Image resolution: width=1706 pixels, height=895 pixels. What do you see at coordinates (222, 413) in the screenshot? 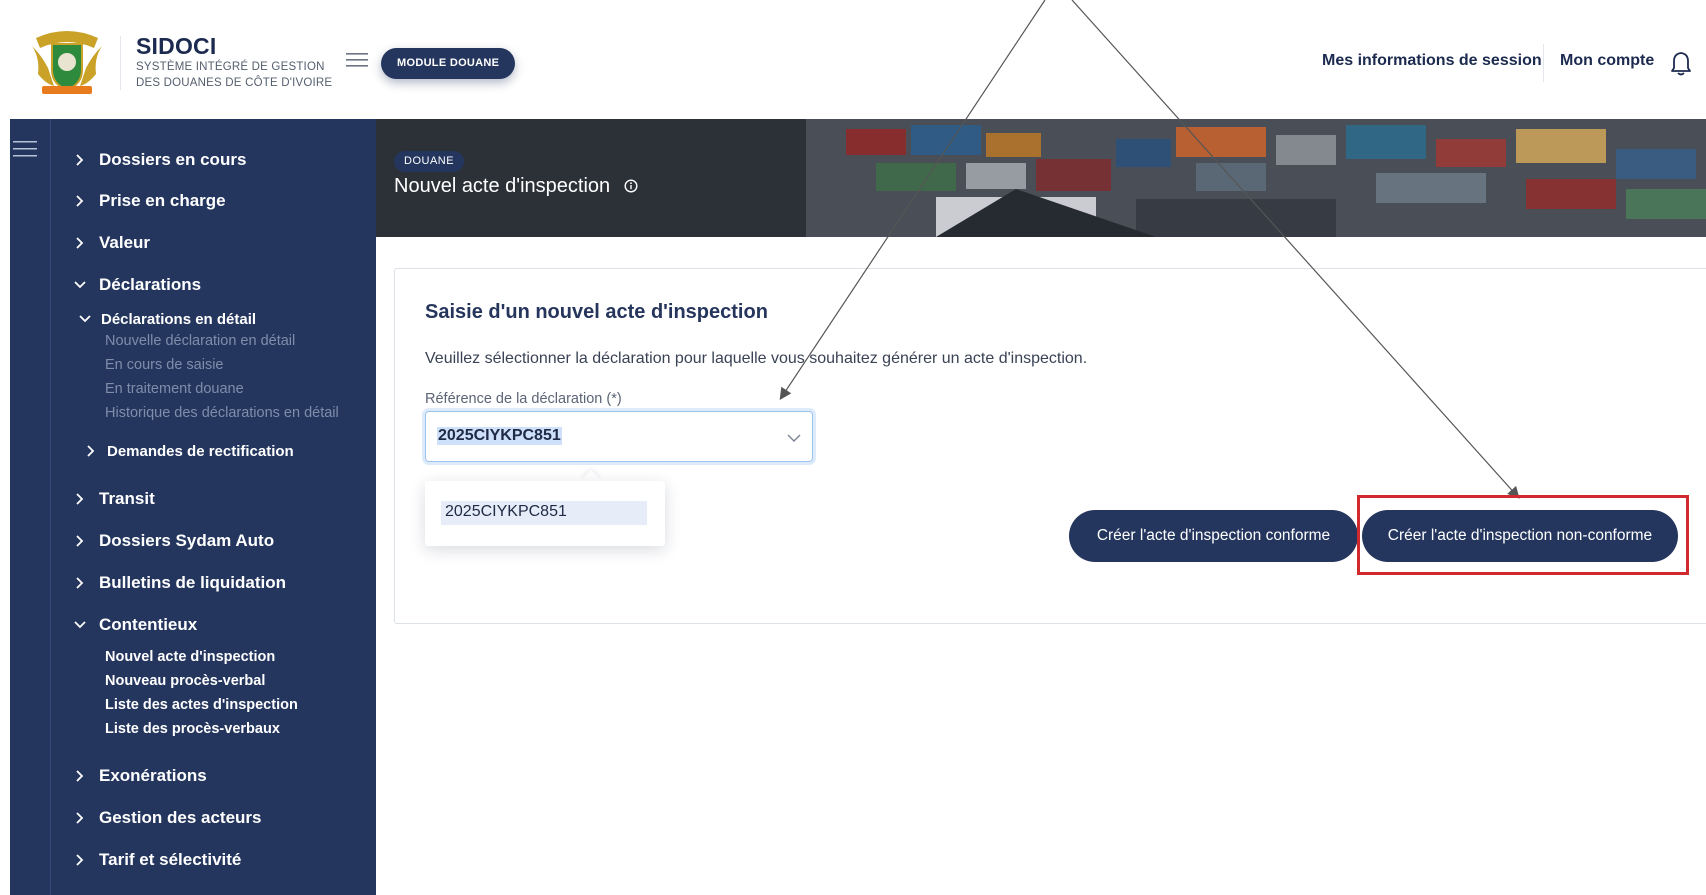
I see `sidebar-leaf-historique-declarations: Historique des déclarations en détail` at bounding box center [222, 413].